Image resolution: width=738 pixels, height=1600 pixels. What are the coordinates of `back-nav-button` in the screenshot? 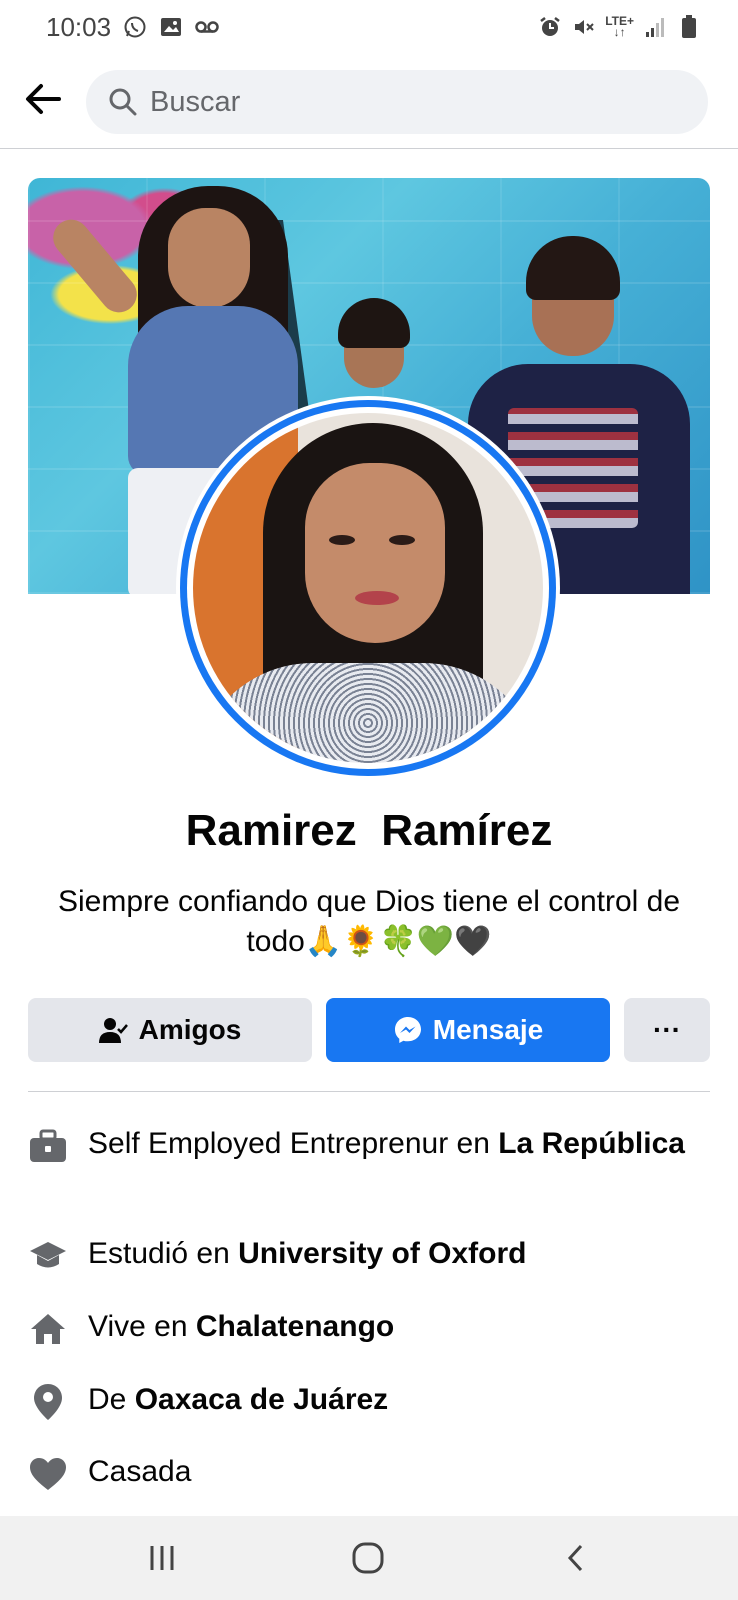 It's located at (576, 1558).